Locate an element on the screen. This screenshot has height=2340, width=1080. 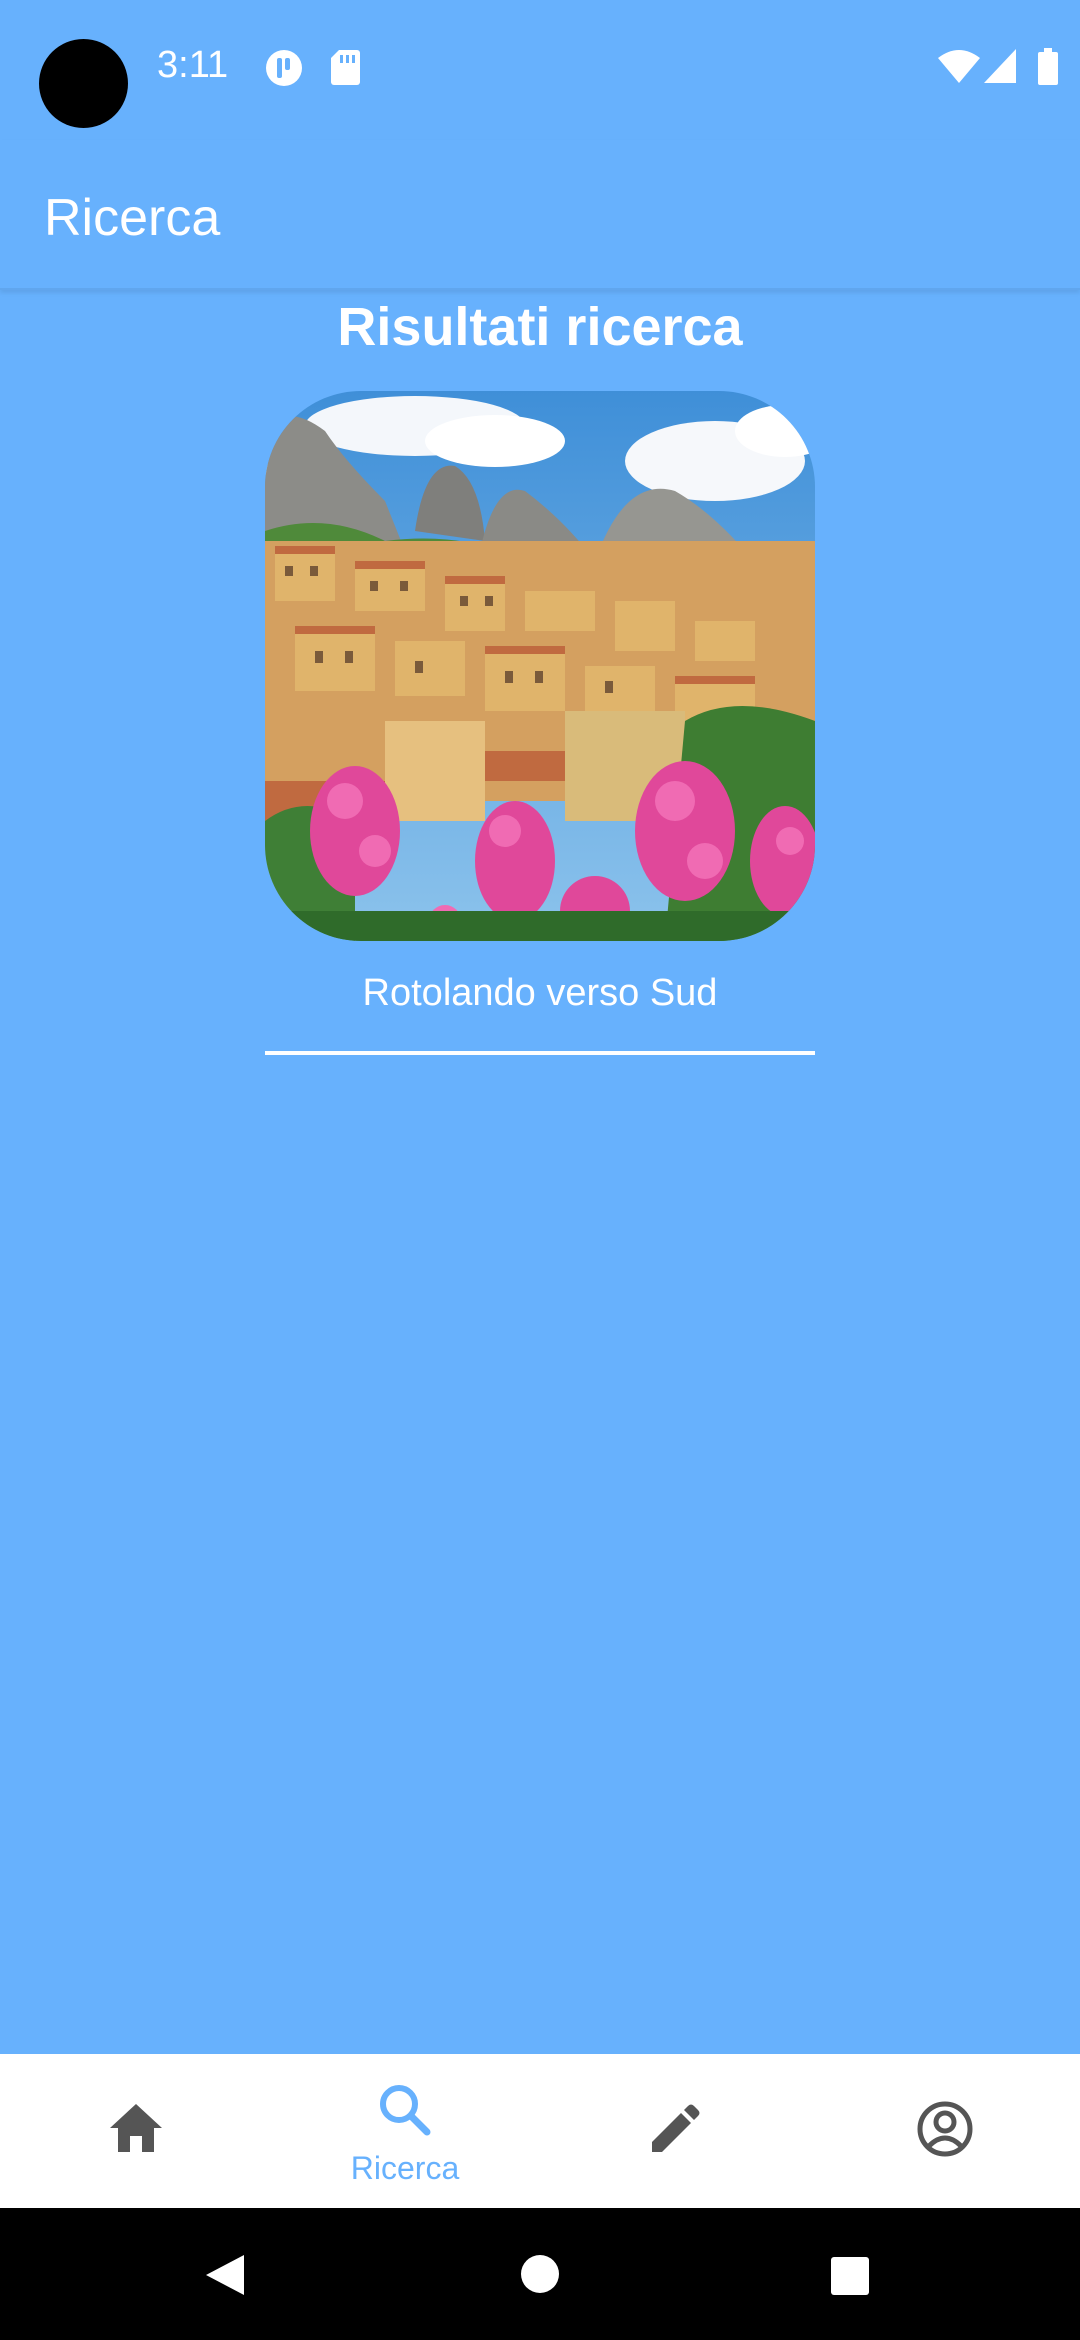
nav-item-search: Ricerca is located at coordinates (405, 2131).